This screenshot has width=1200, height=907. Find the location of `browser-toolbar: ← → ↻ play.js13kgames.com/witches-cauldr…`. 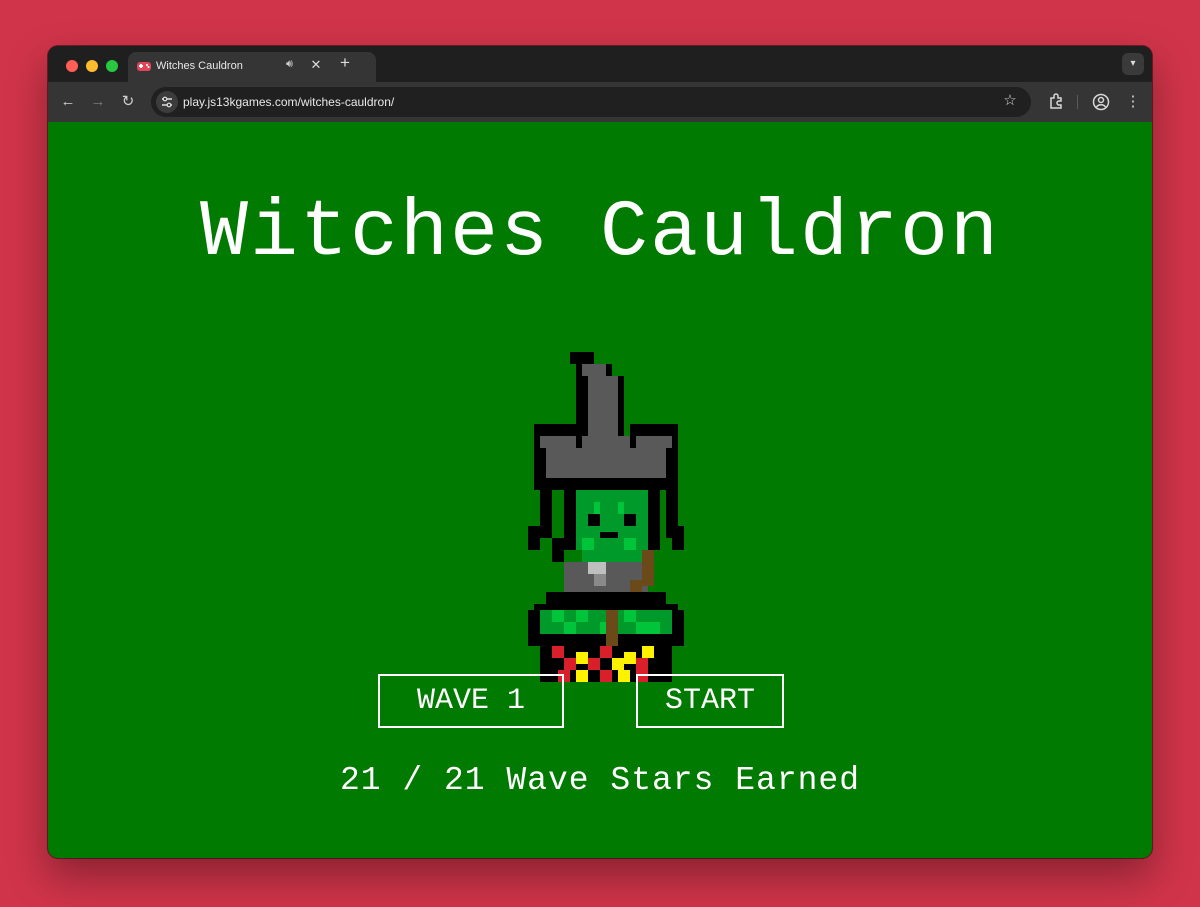

browser-toolbar: ← → ↻ play.js13kgames.com/witches-cauldr… is located at coordinates (600, 102).